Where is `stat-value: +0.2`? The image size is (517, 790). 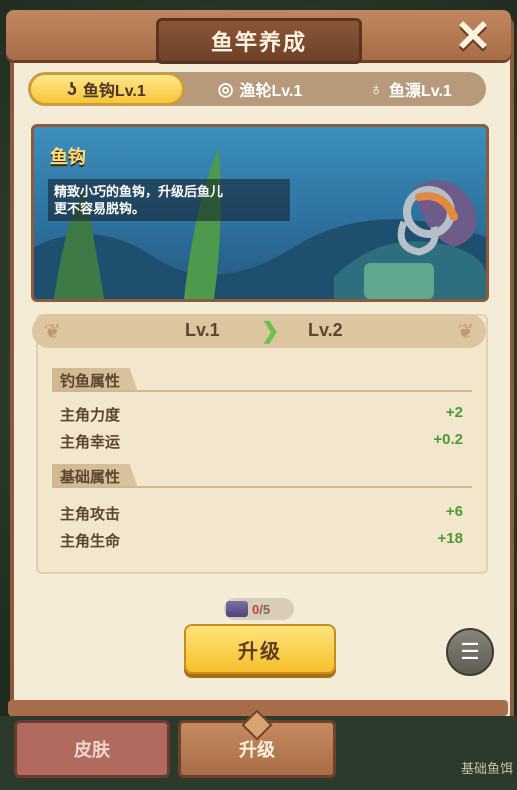
stat-value: +0.2 is located at coordinates (448, 439).